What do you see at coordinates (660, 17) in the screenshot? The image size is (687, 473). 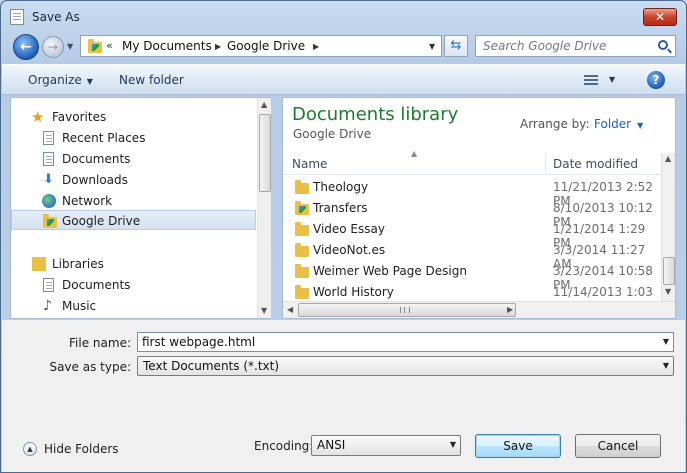 I see `close-button: ✕` at bounding box center [660, 17].